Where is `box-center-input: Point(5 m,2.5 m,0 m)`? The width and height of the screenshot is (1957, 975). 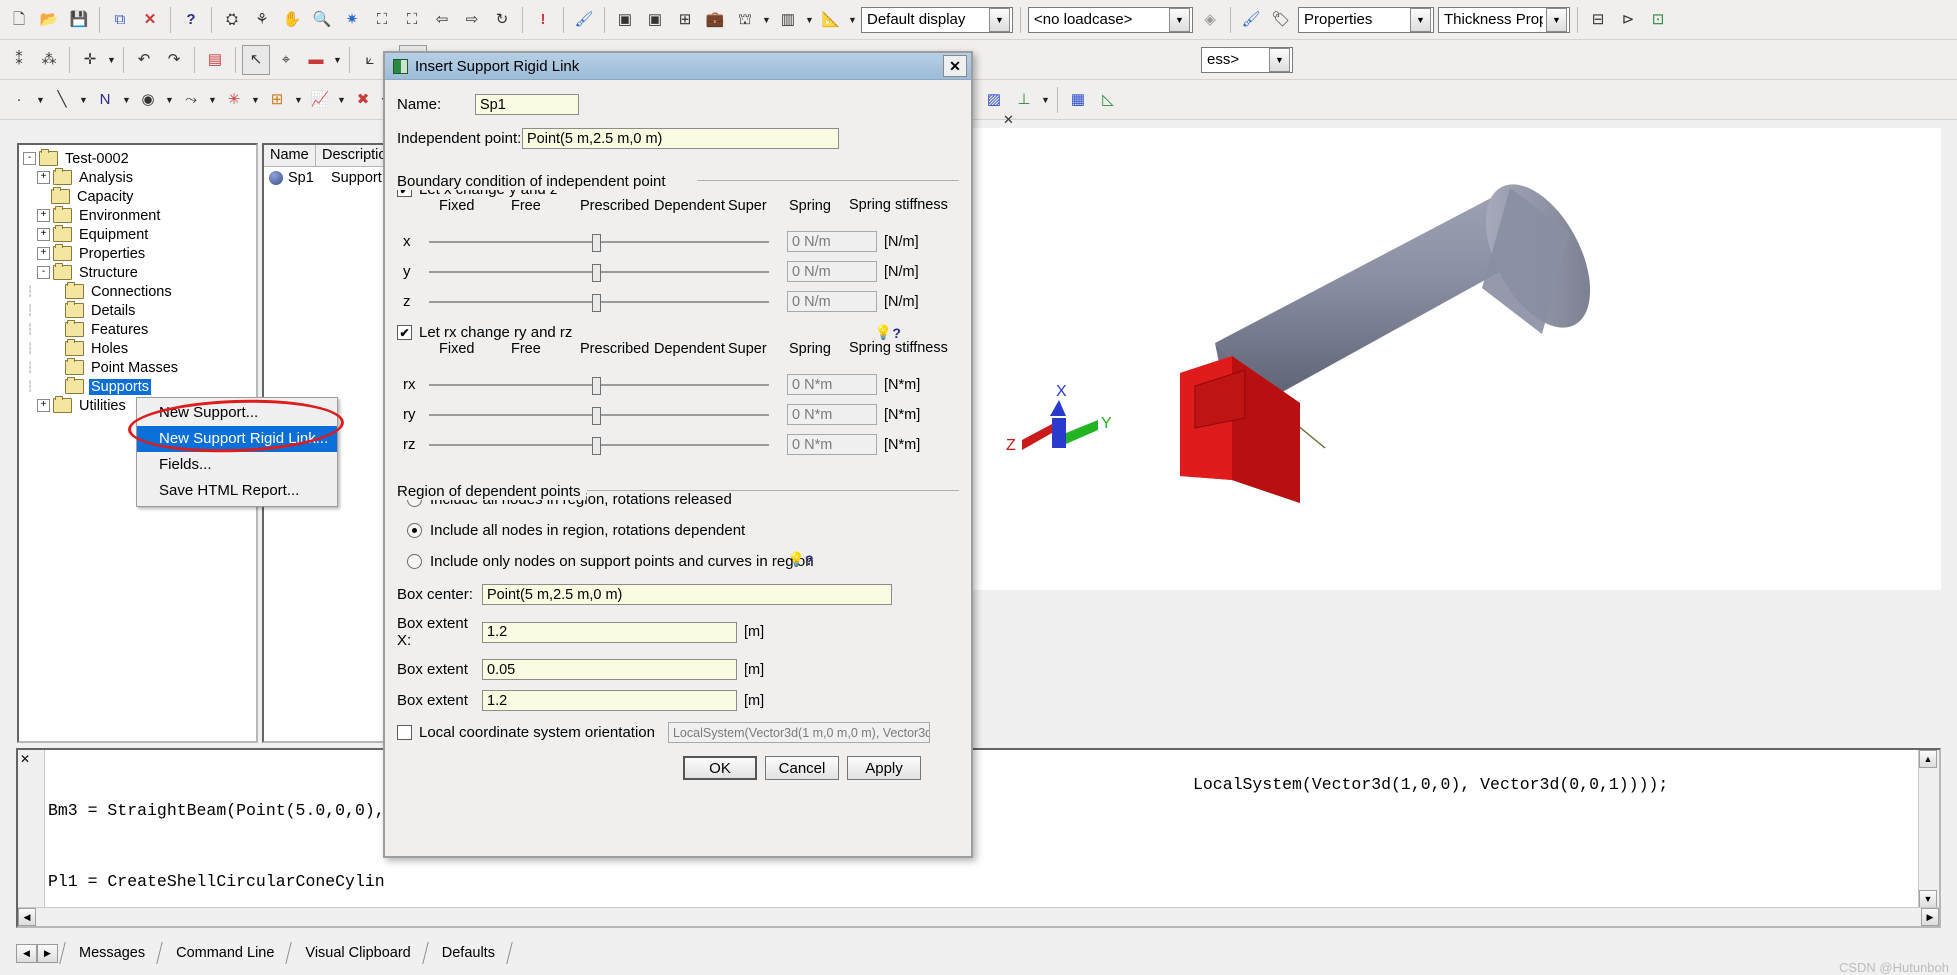 box-center-input: Point(5 m,2.5 m,0 m) is located at coordinates (687, 594).